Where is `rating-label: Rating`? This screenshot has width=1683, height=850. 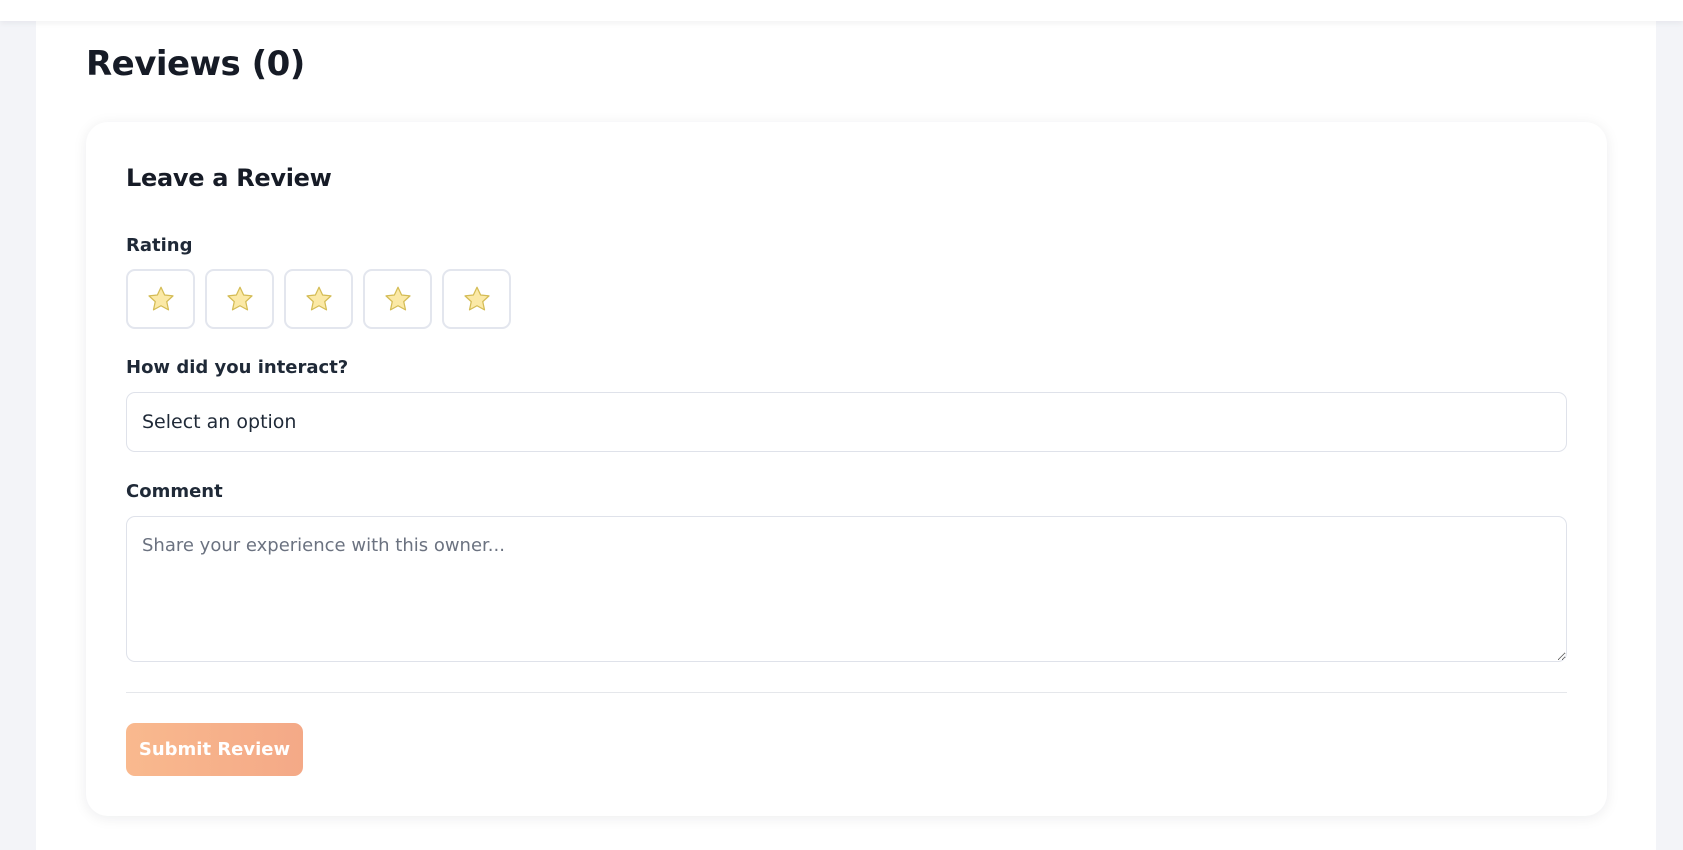 rating-label: Rating is located at coordinates (159, 245).